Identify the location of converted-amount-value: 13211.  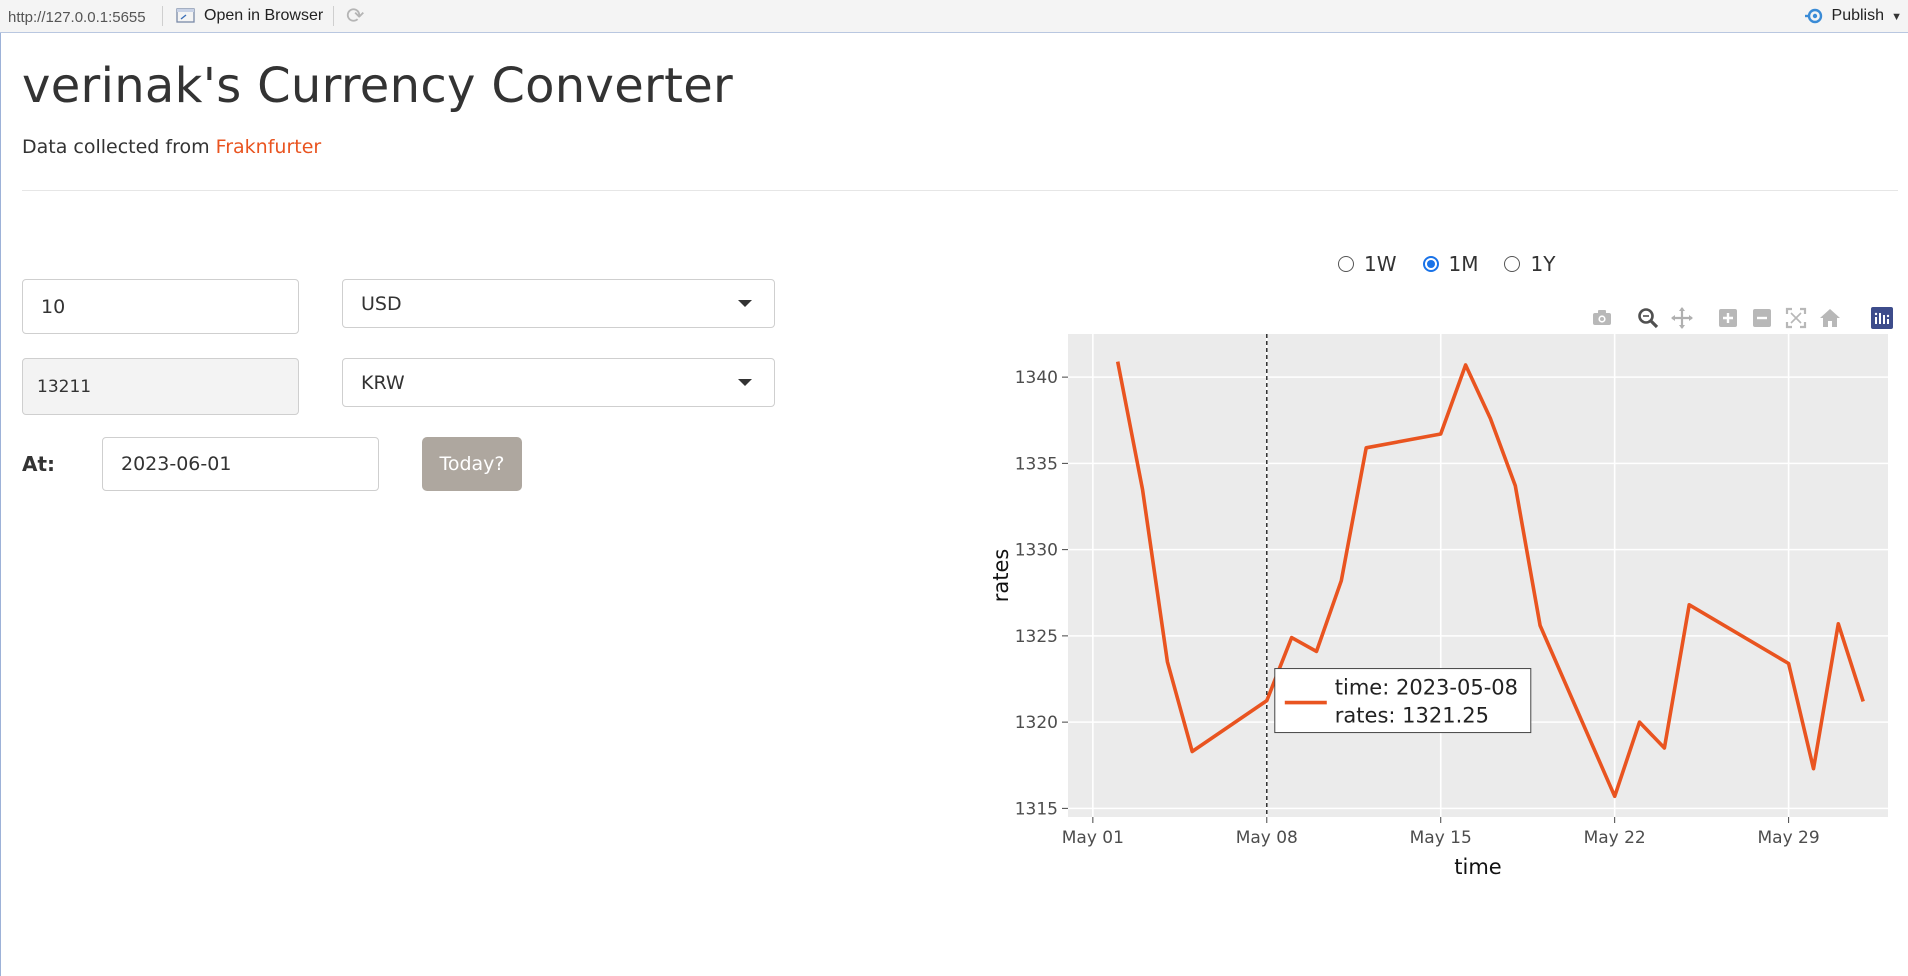
(64, 386).